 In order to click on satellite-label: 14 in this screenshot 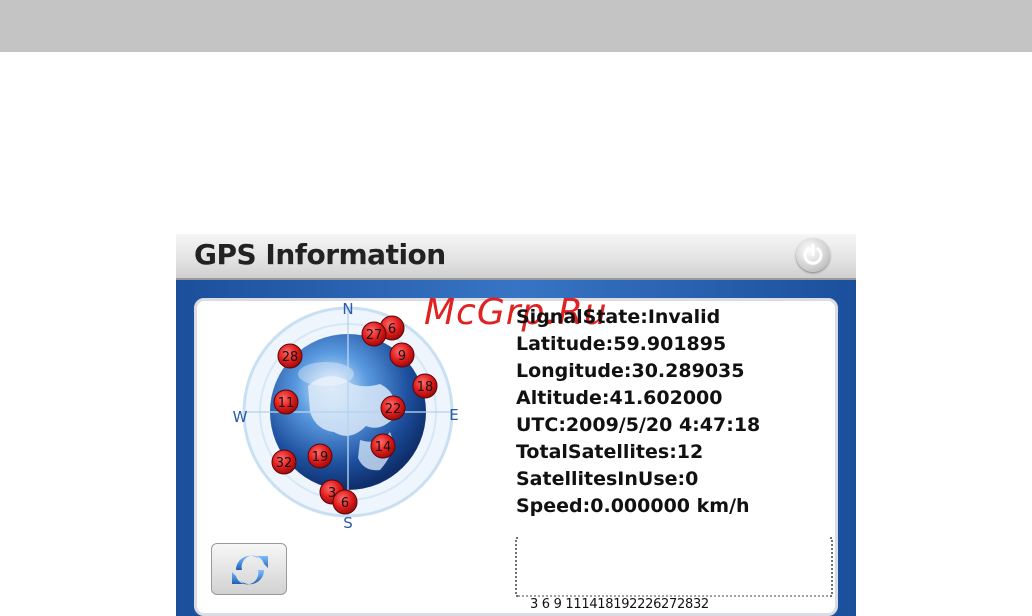, I will do `click(383, 447)`.